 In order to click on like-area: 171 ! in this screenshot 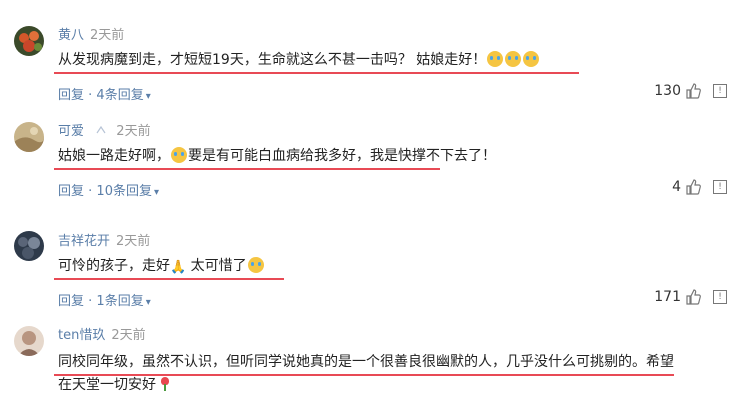, I will do `click(690, 297)`.